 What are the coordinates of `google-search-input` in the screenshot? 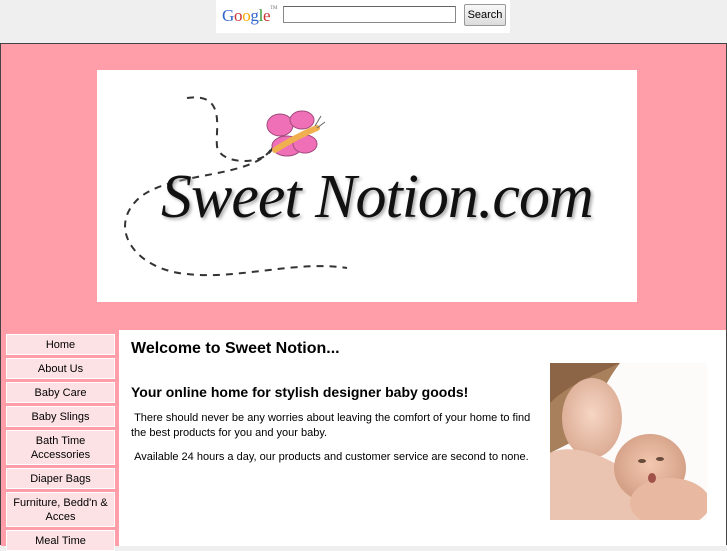 It's located at (369, 14).